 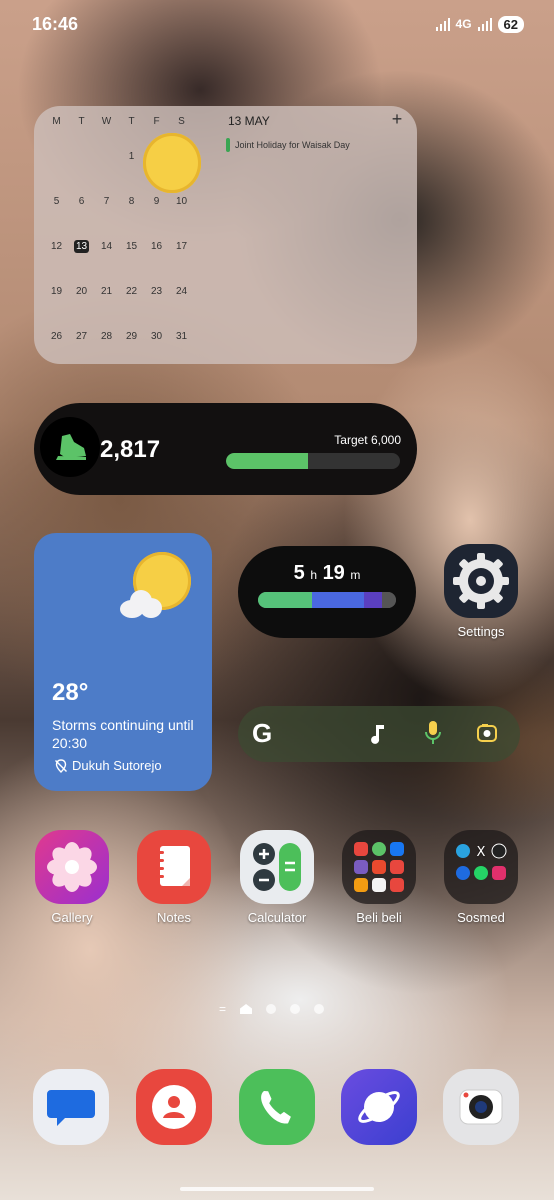 What do you see at coordinates (181, 200) in the screenshot?
I see `calendar-day: 10` at bounding box center [181, 200].